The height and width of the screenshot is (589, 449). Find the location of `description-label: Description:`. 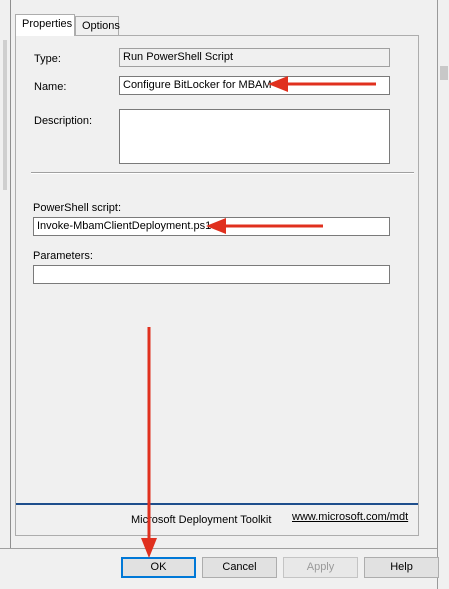

description-label: Description: is located at coordinates (63, 121).